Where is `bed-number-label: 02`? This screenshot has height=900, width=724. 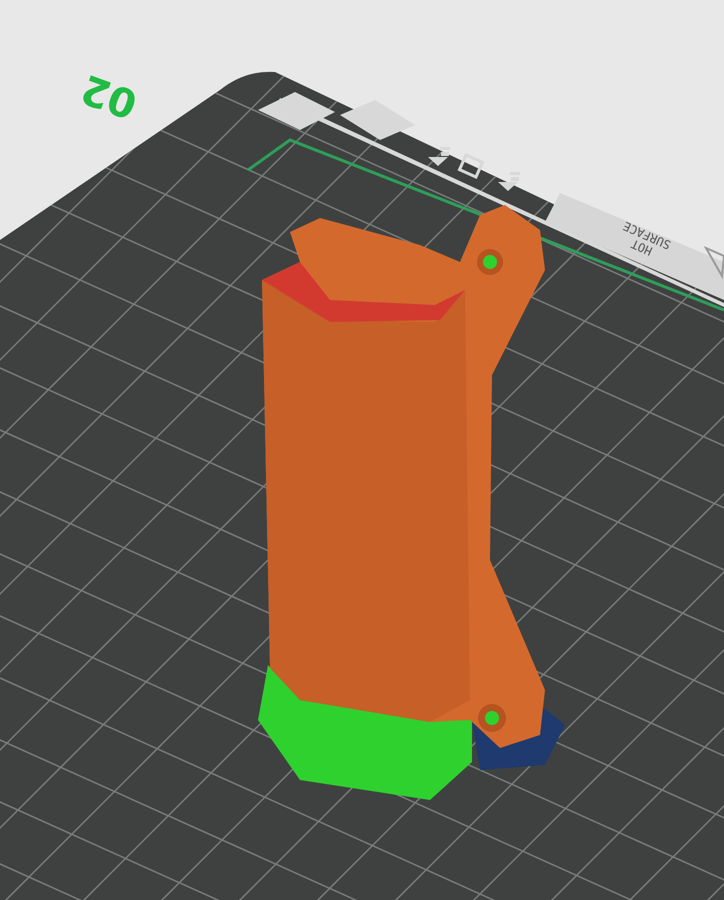 bed-number-label: 02 is located at coordinates (109, 96).